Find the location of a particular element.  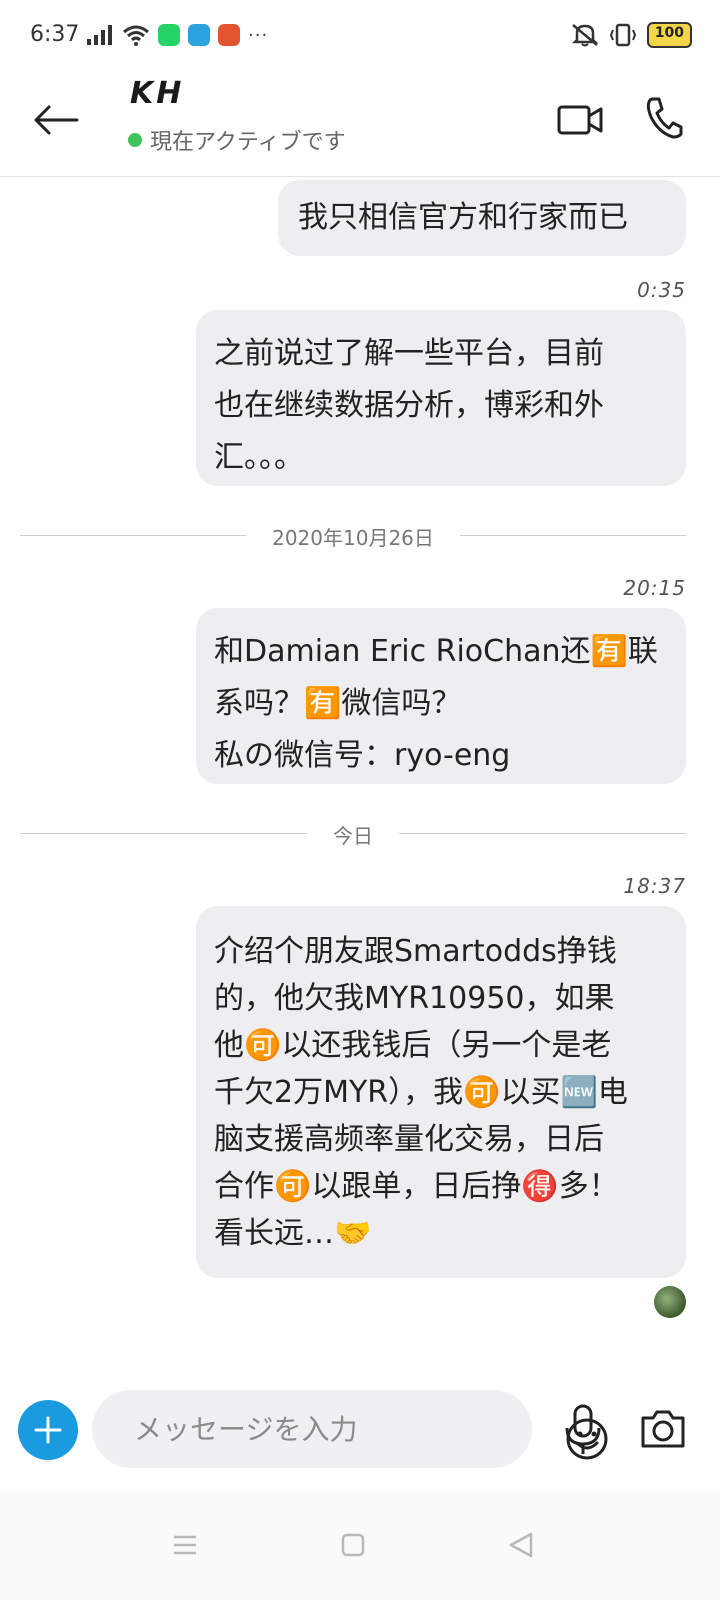

date-divider: 2020年10月26日 is located at coordinates (353, 535).